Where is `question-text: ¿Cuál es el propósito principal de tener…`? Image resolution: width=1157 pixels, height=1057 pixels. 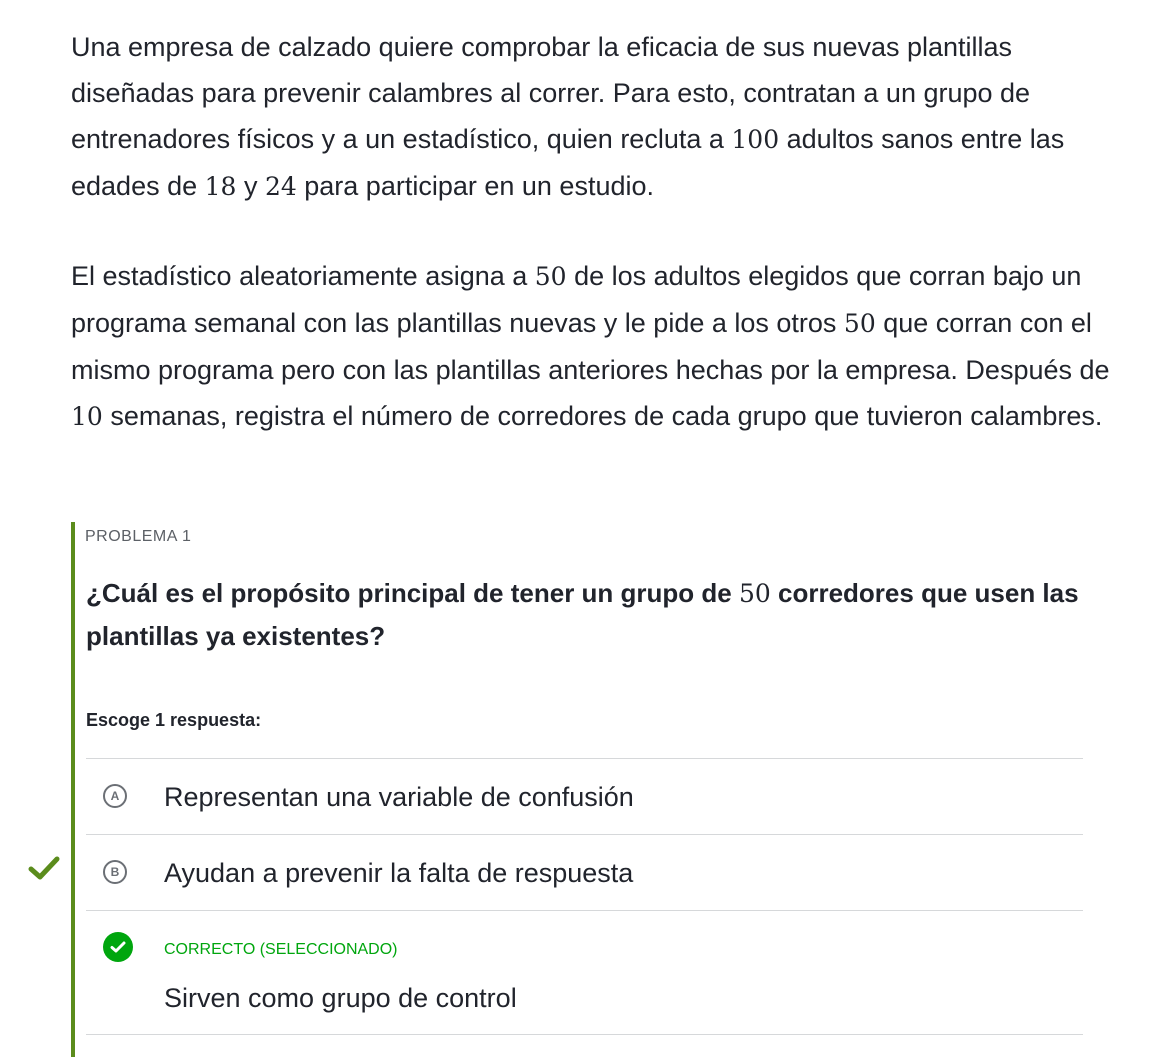 question-text: ¿Cuál es el propósito principal de tener… is located at coordinates (586, 615).